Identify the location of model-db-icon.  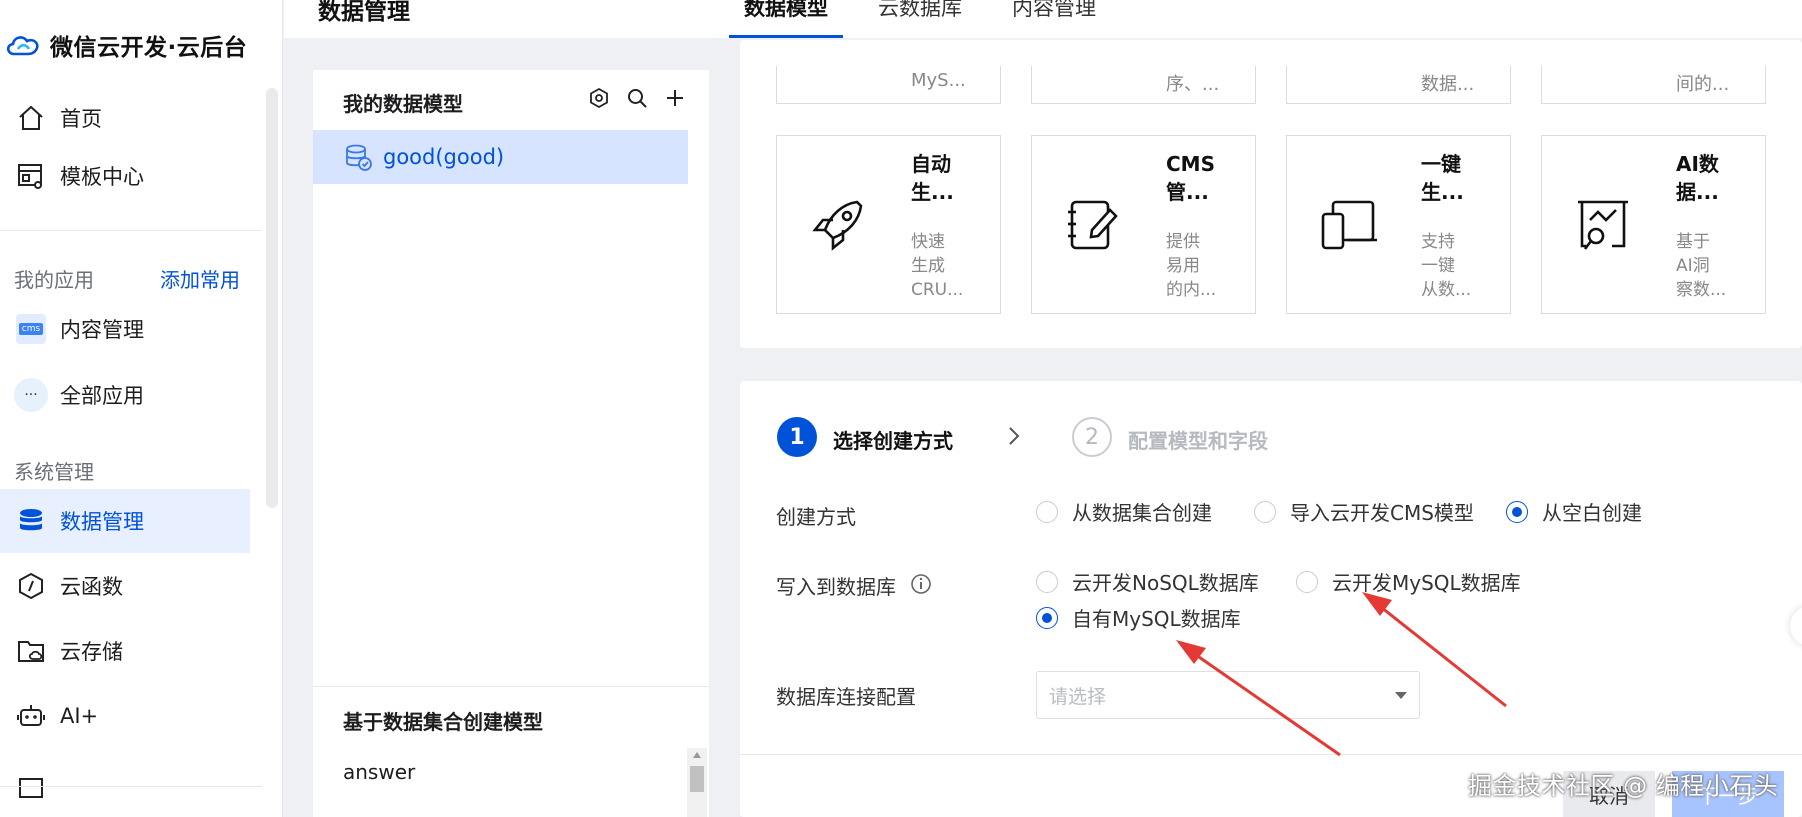
(359, 157).